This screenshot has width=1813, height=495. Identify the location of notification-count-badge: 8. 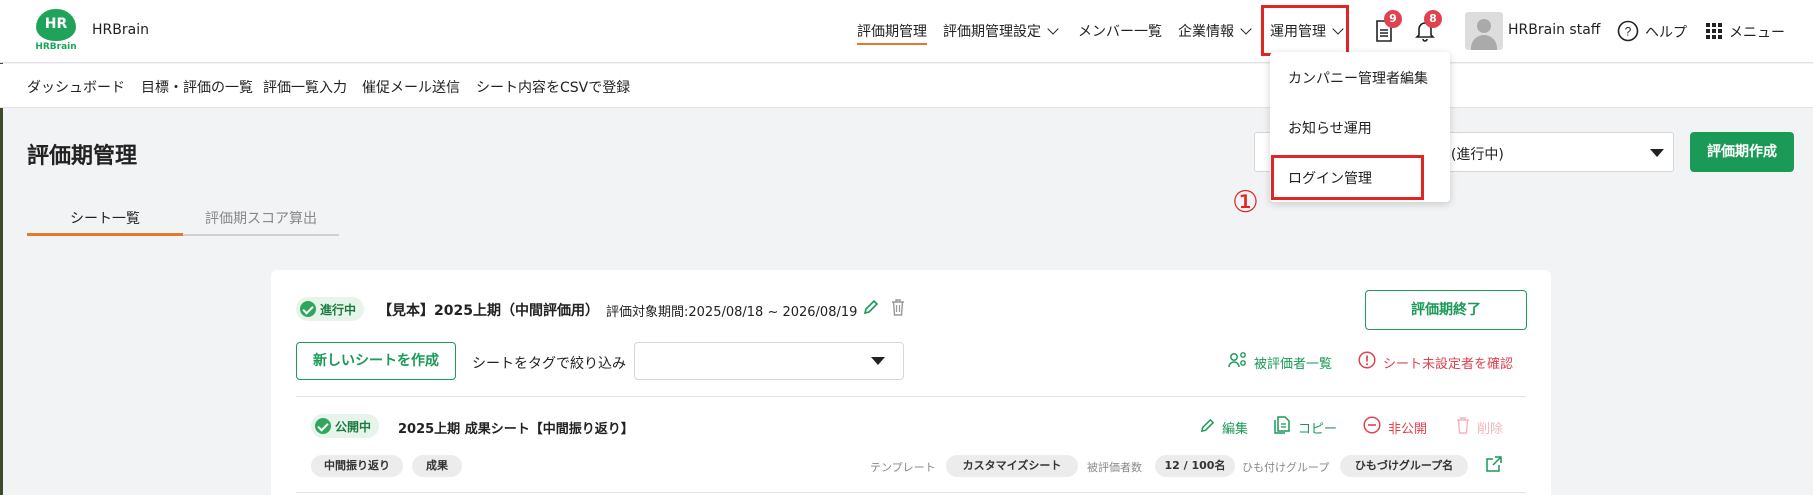
(1433, 19).